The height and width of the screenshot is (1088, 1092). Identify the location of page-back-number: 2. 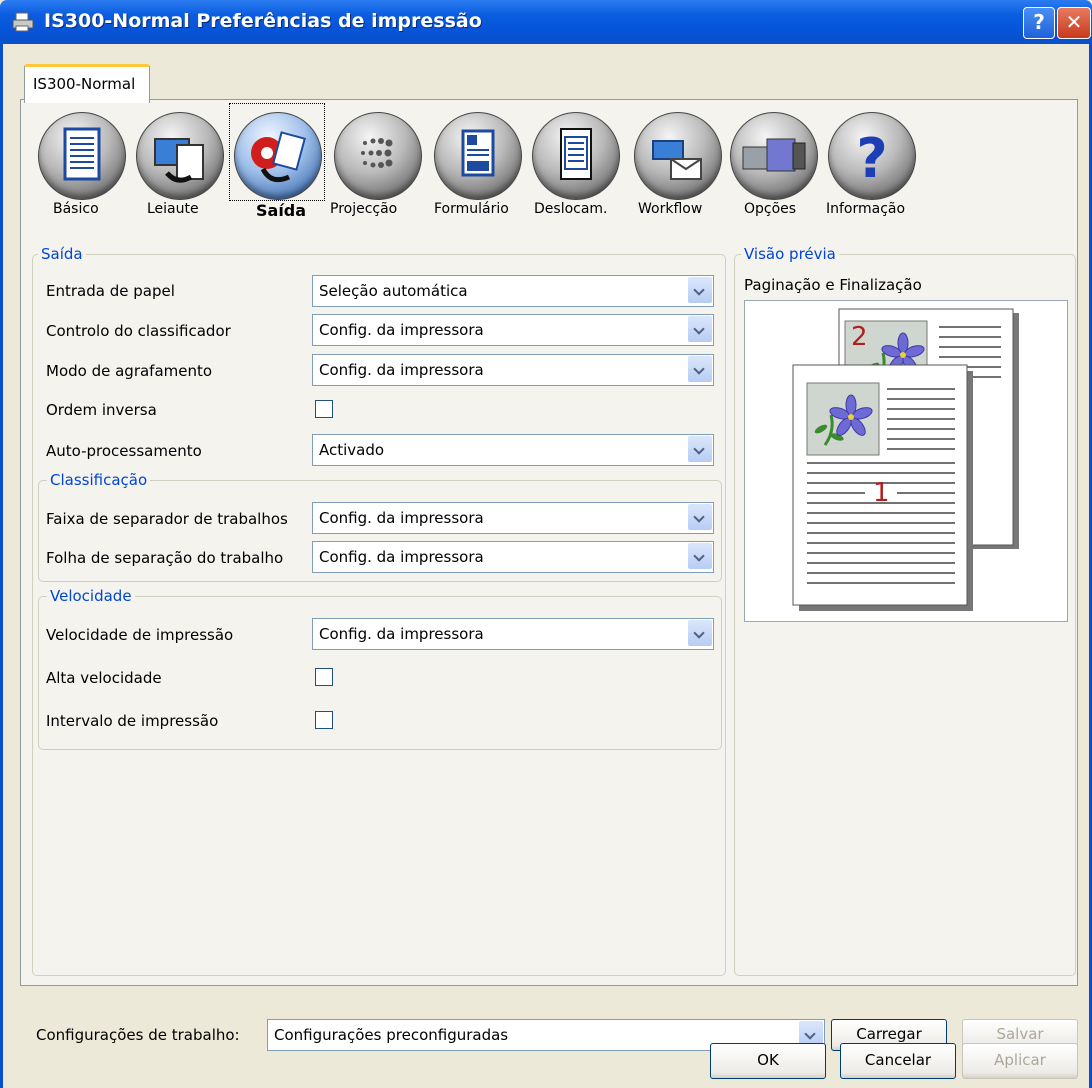
(859, 337).